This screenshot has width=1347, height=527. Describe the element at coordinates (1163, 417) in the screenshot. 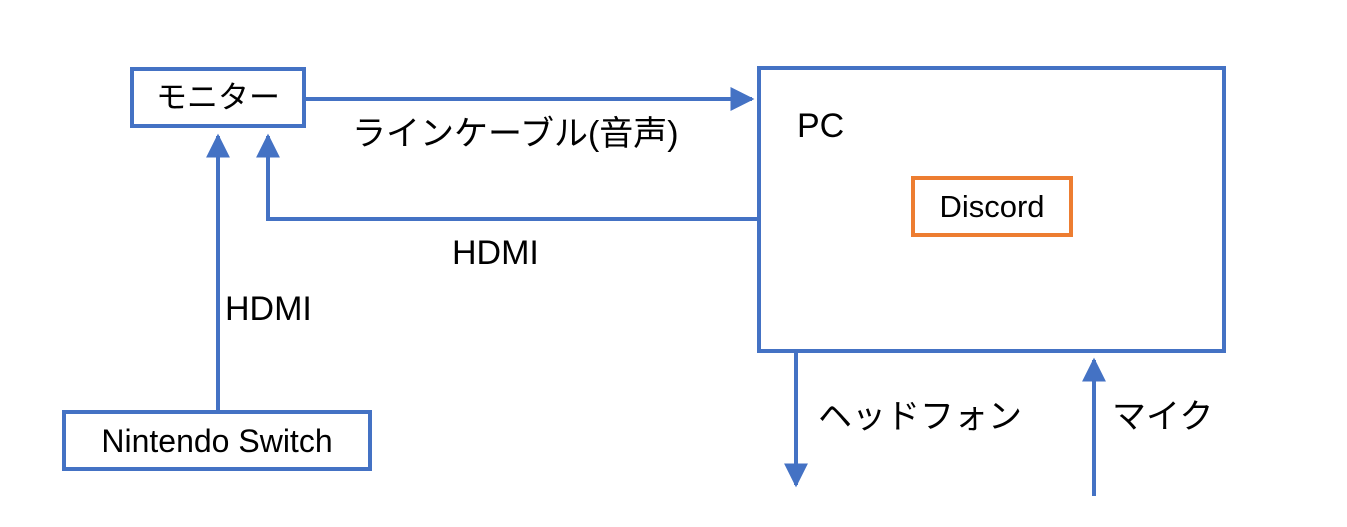

I see `edge-label-mic: マイク` at that location.